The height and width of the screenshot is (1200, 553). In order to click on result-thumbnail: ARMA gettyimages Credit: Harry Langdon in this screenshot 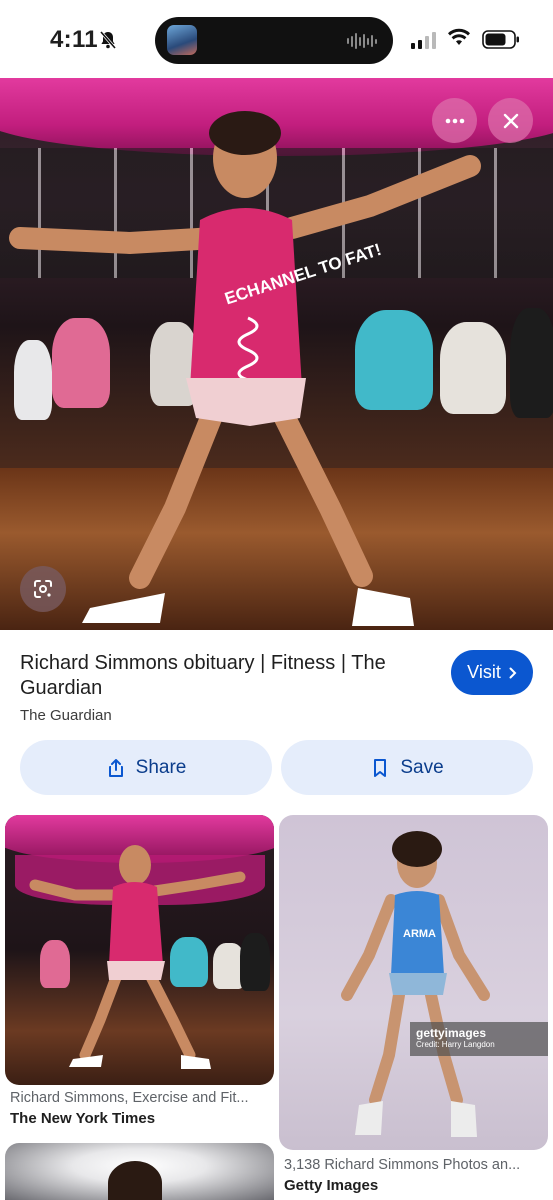, I will do `click(413, 982)`.